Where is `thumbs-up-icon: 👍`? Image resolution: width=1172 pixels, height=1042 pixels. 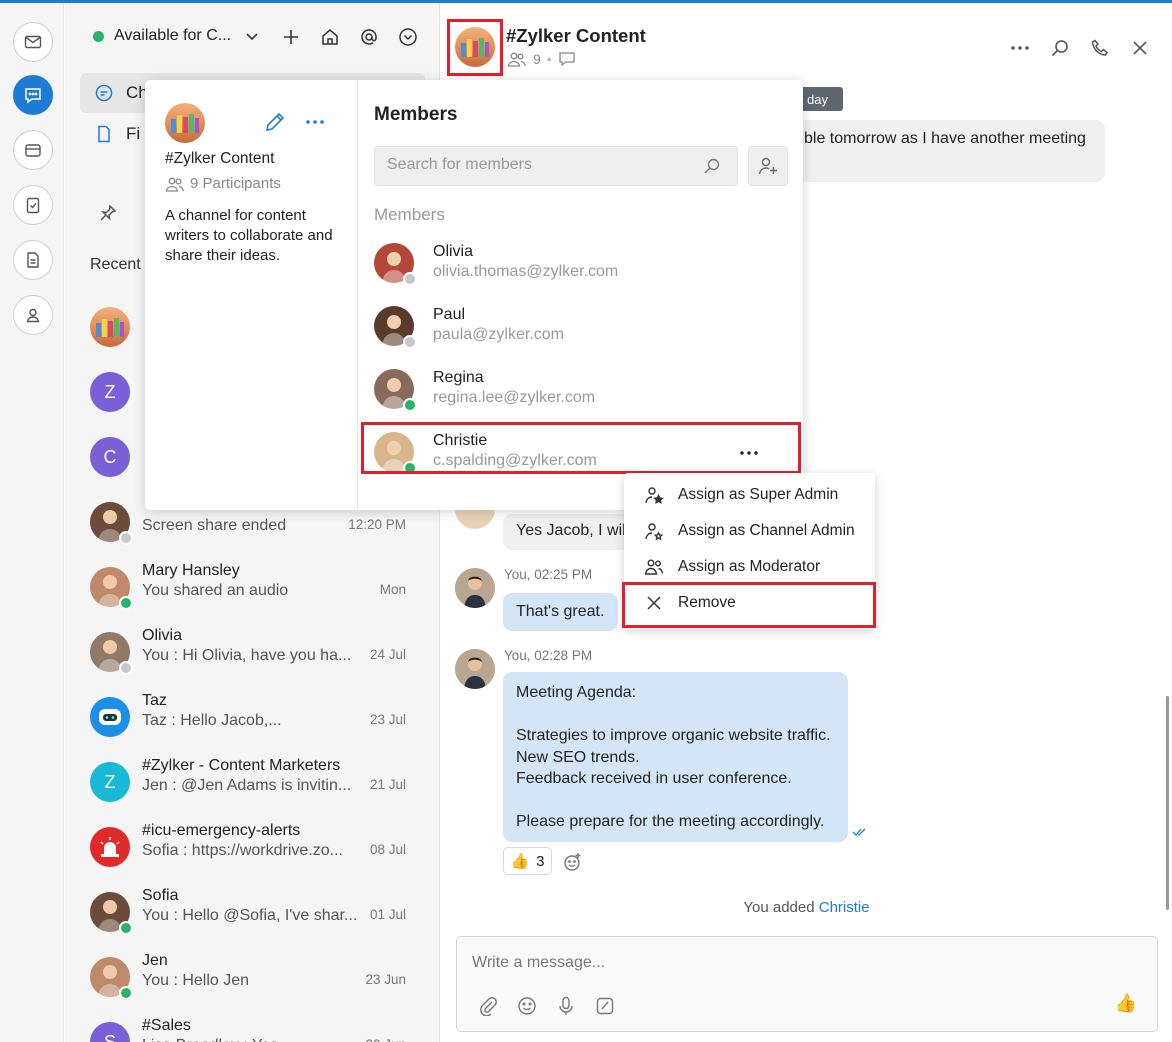 thumbs-up-icon: 👍 is located at coordinates (1126, 1003).